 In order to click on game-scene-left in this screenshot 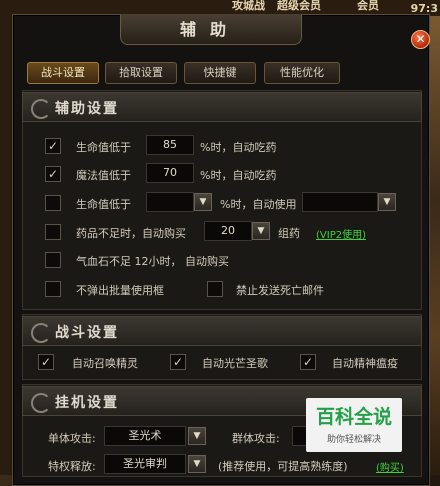, I will do `click(6, 245)`.